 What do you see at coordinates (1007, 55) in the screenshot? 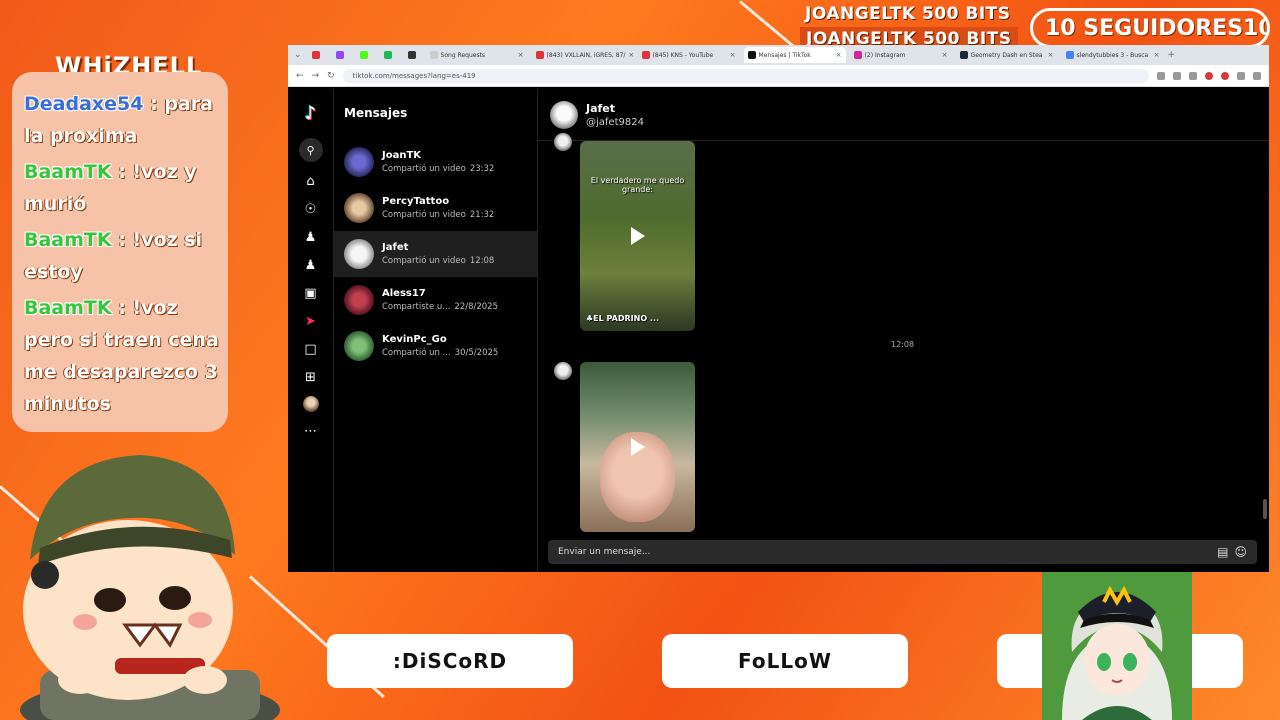
I see `tab: Geometry Dash en Stea ×` at bounding box center [1007, 55].